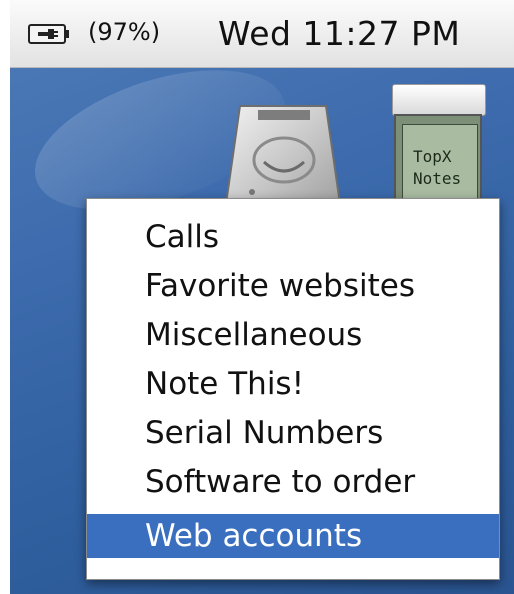 The image size is (514, 594). Describe the element at coordinates (254, 536) in the screenshot. I see `menu-item-label: Web accounts` at that location.